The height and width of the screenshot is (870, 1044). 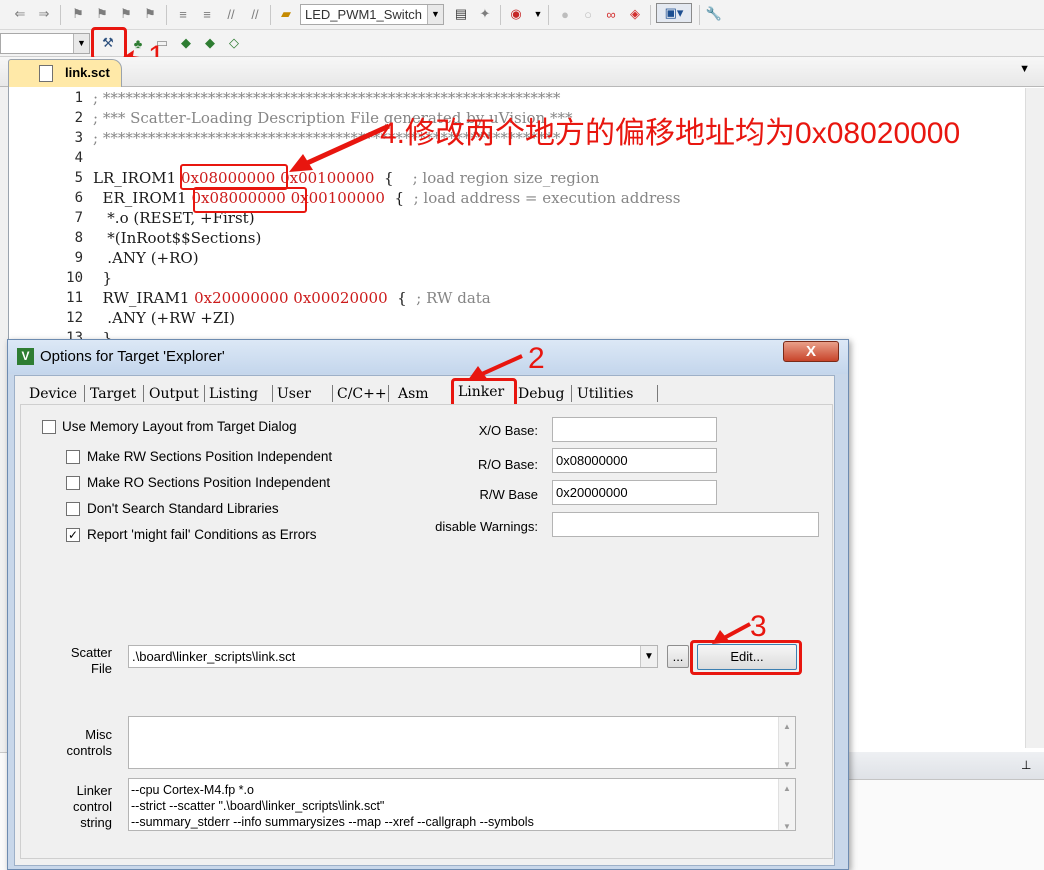 What do you see at coordinates (210, 43) in the screenshot?
I see `manage-rte-icon: ◆` at bounding box center [210, 43].